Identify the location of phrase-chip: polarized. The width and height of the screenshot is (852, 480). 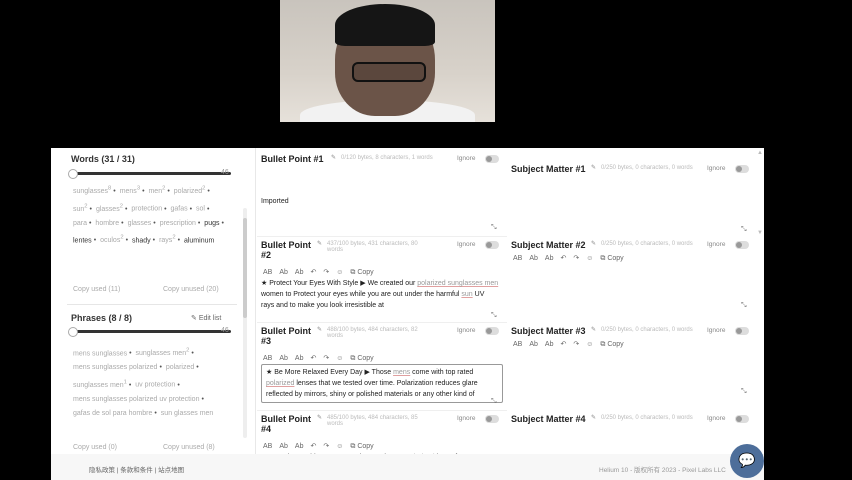
(180, 367).